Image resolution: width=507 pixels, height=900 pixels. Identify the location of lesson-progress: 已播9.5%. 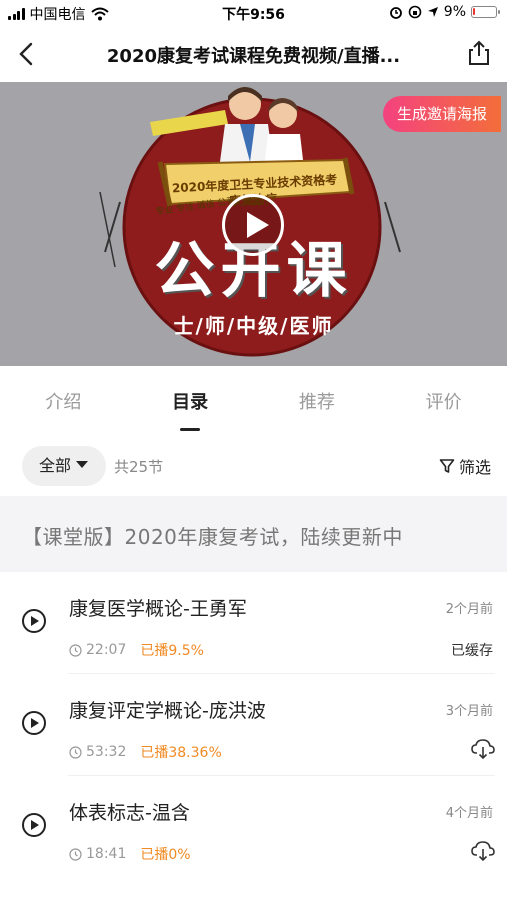
(172, 651).